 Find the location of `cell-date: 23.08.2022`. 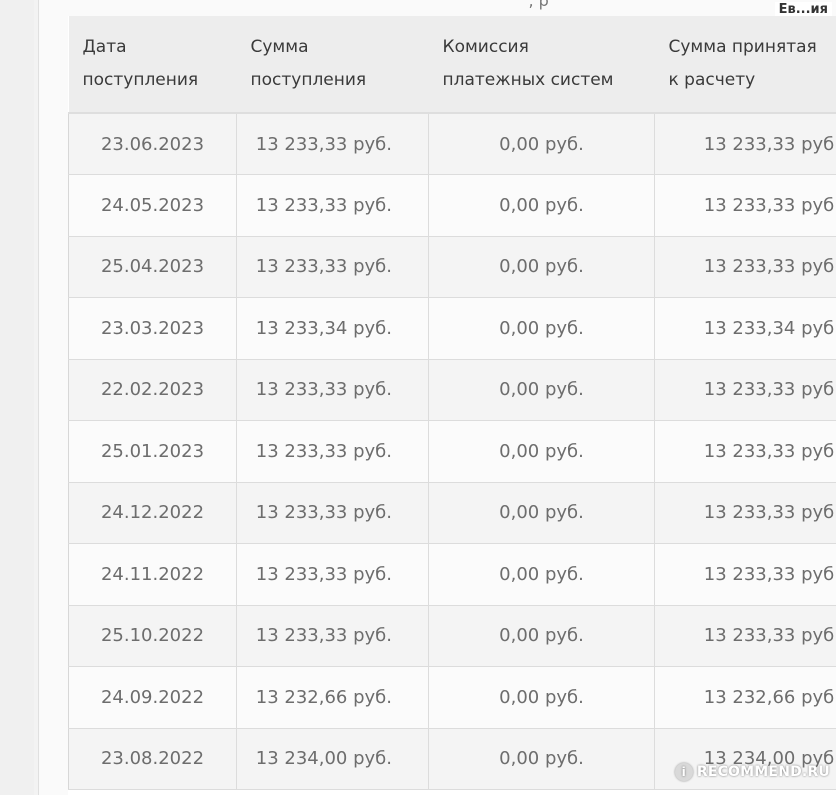

cell-date: 23.08.2022 is located at coordinates (152, 758).